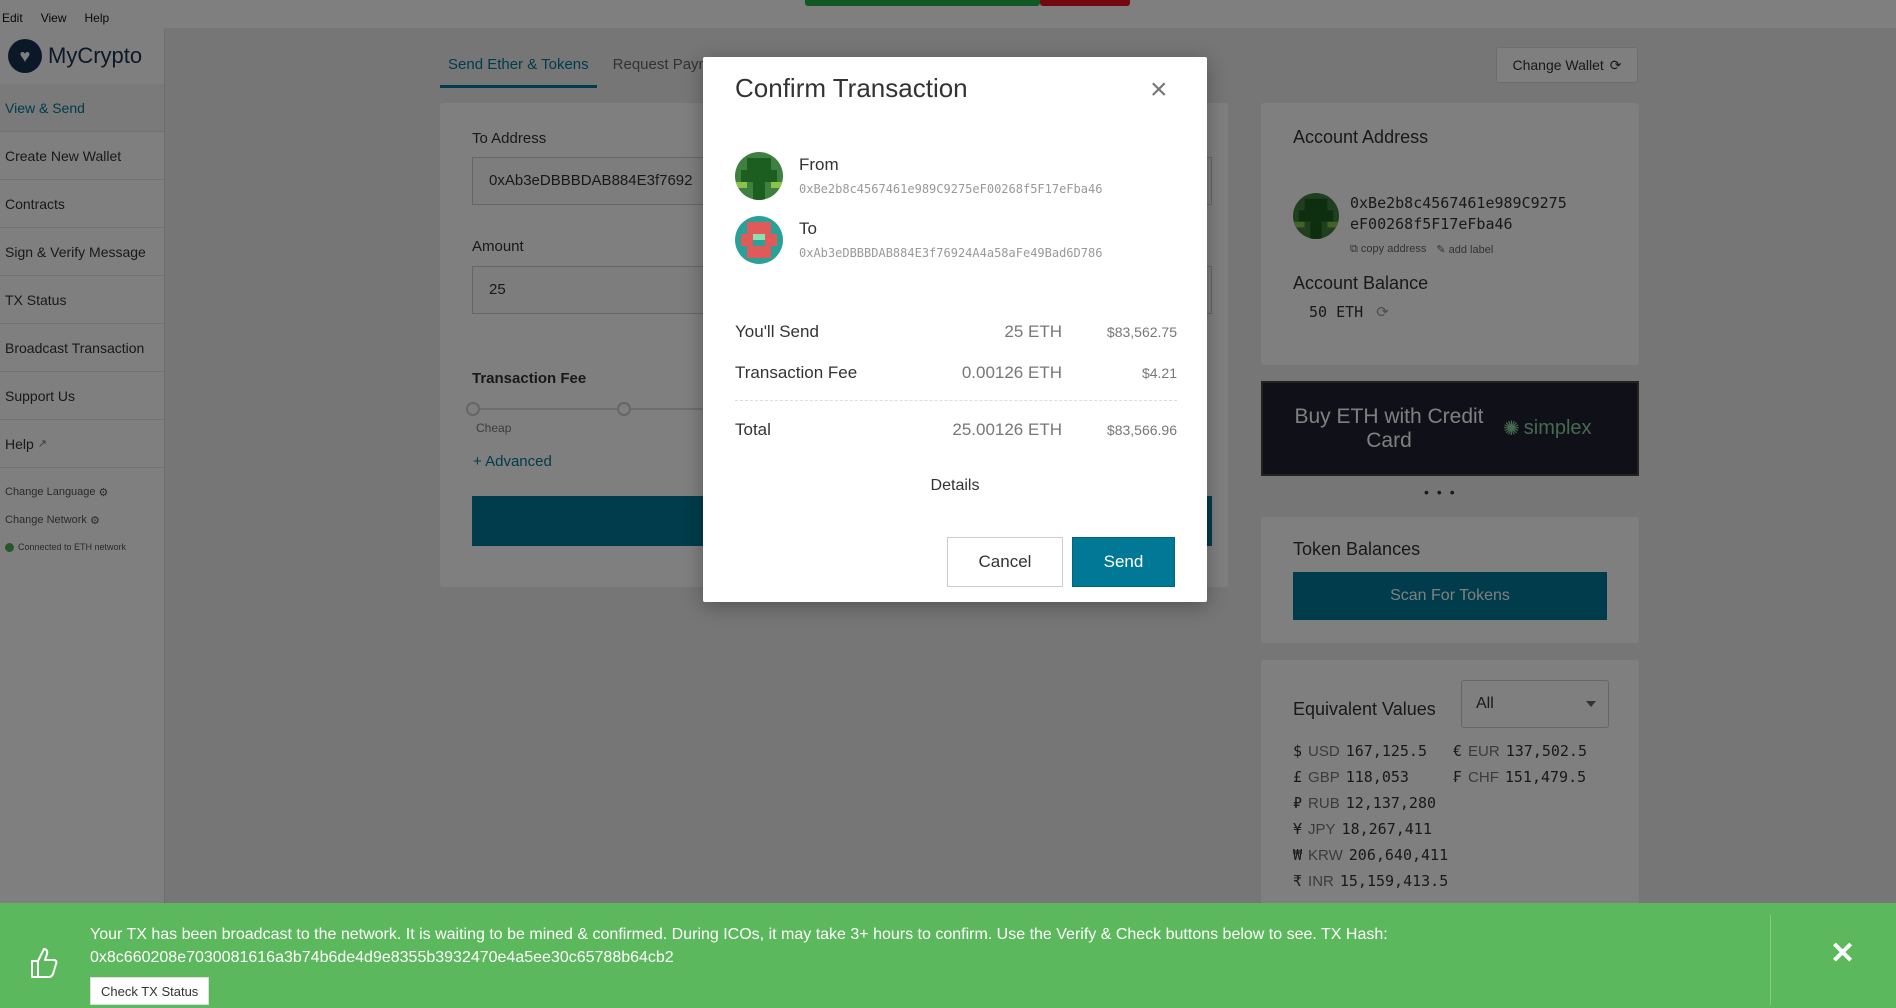 The width and height of the screenshot is (1896, 1008). Describe the element at coordinates (753, 429) in the screenshot. I see `total-label: Total` at that location.